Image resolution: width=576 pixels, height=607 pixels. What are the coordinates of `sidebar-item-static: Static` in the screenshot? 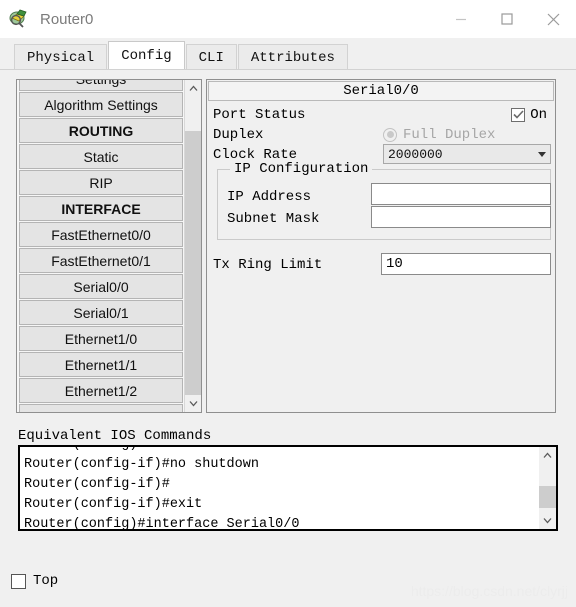 It's located at (101, 156).